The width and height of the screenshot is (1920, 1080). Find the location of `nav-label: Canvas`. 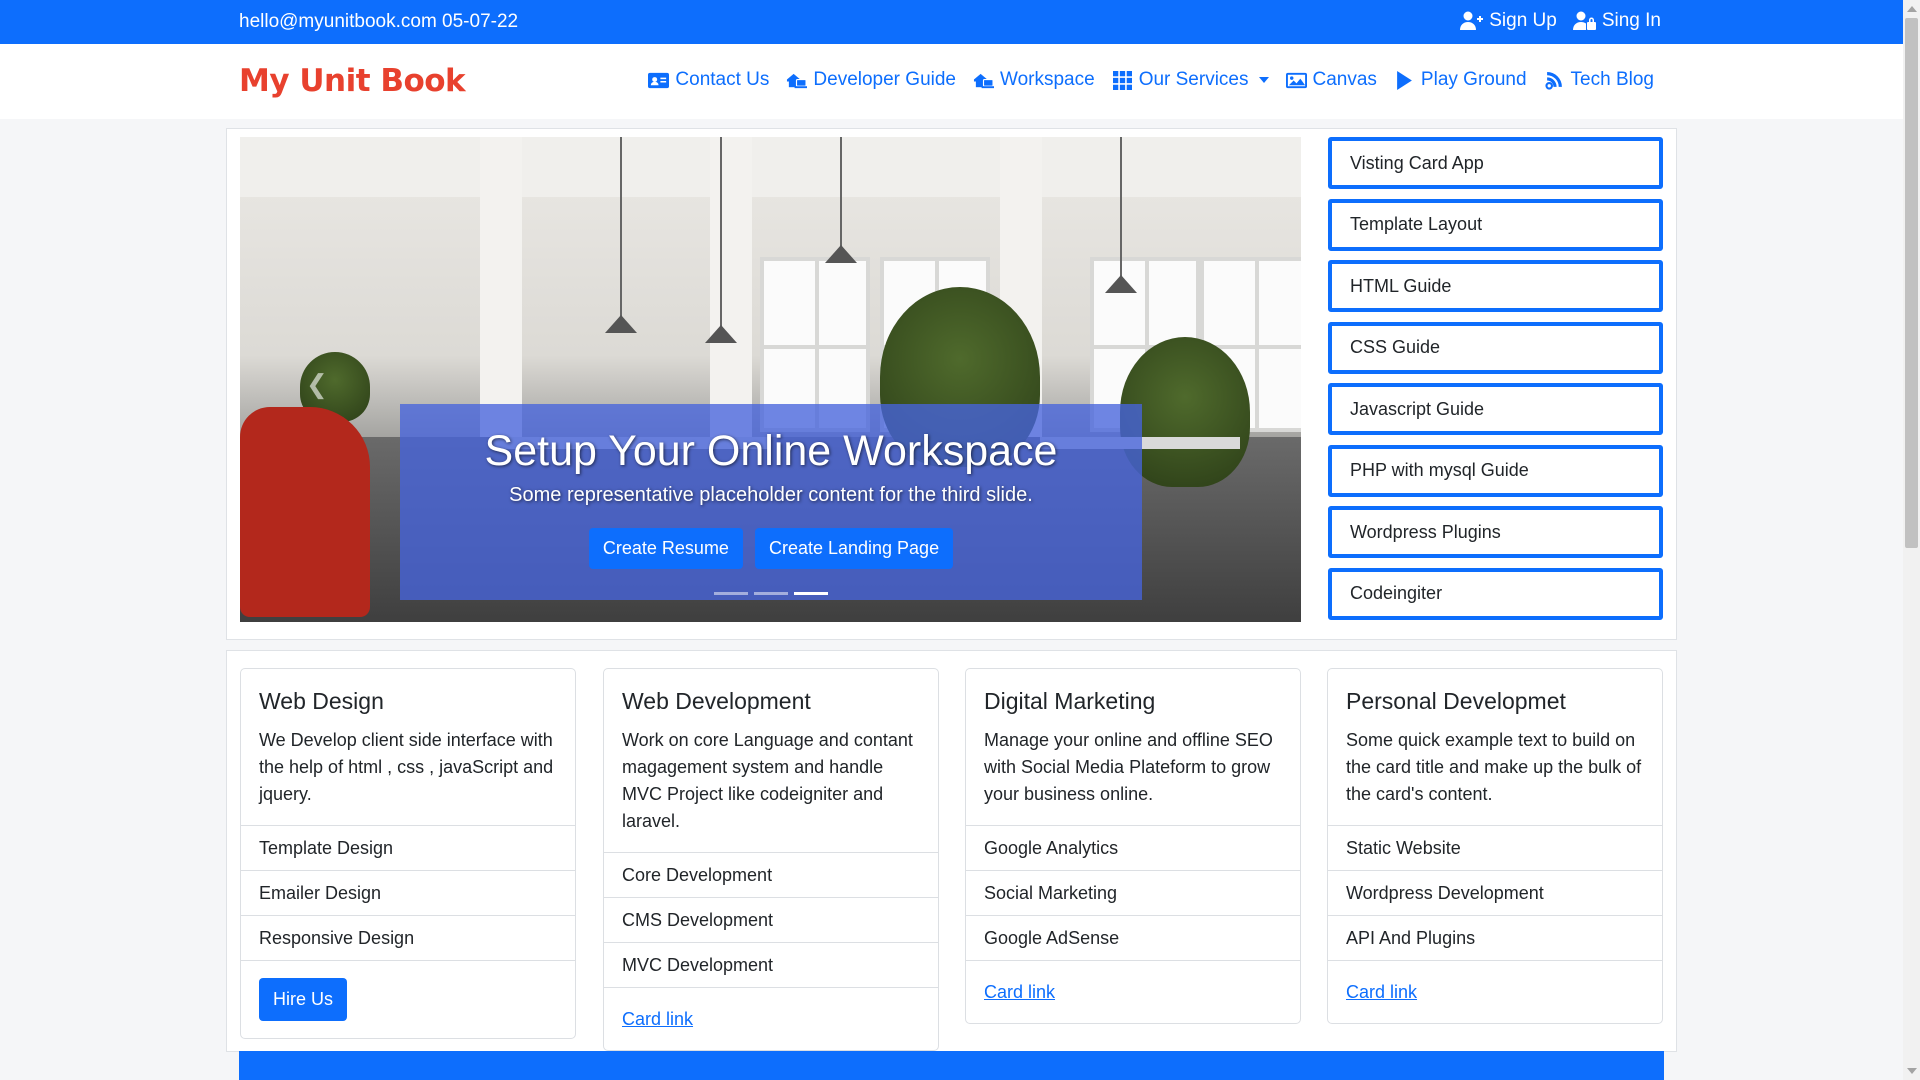

nav-label: Canvas is located at coordinates (1344, 79).